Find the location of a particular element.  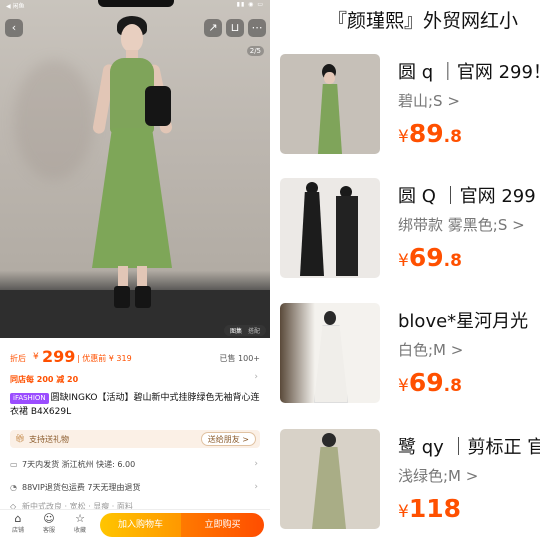

tab-match: 搭配 is located at coordinates (254, 331).